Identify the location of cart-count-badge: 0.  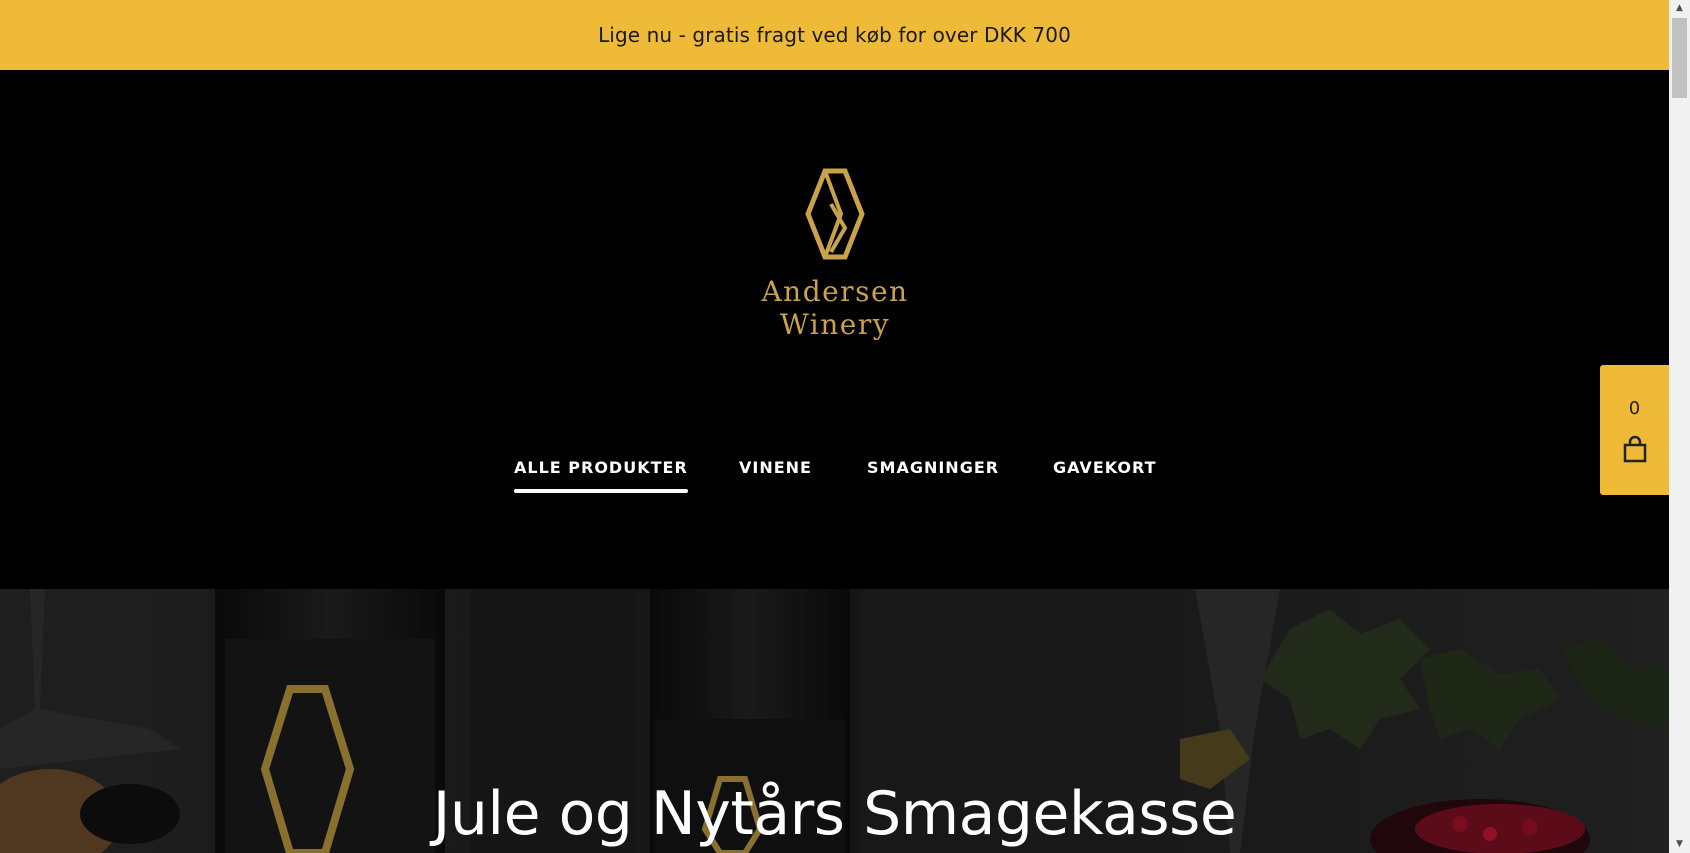
(1634, 408).